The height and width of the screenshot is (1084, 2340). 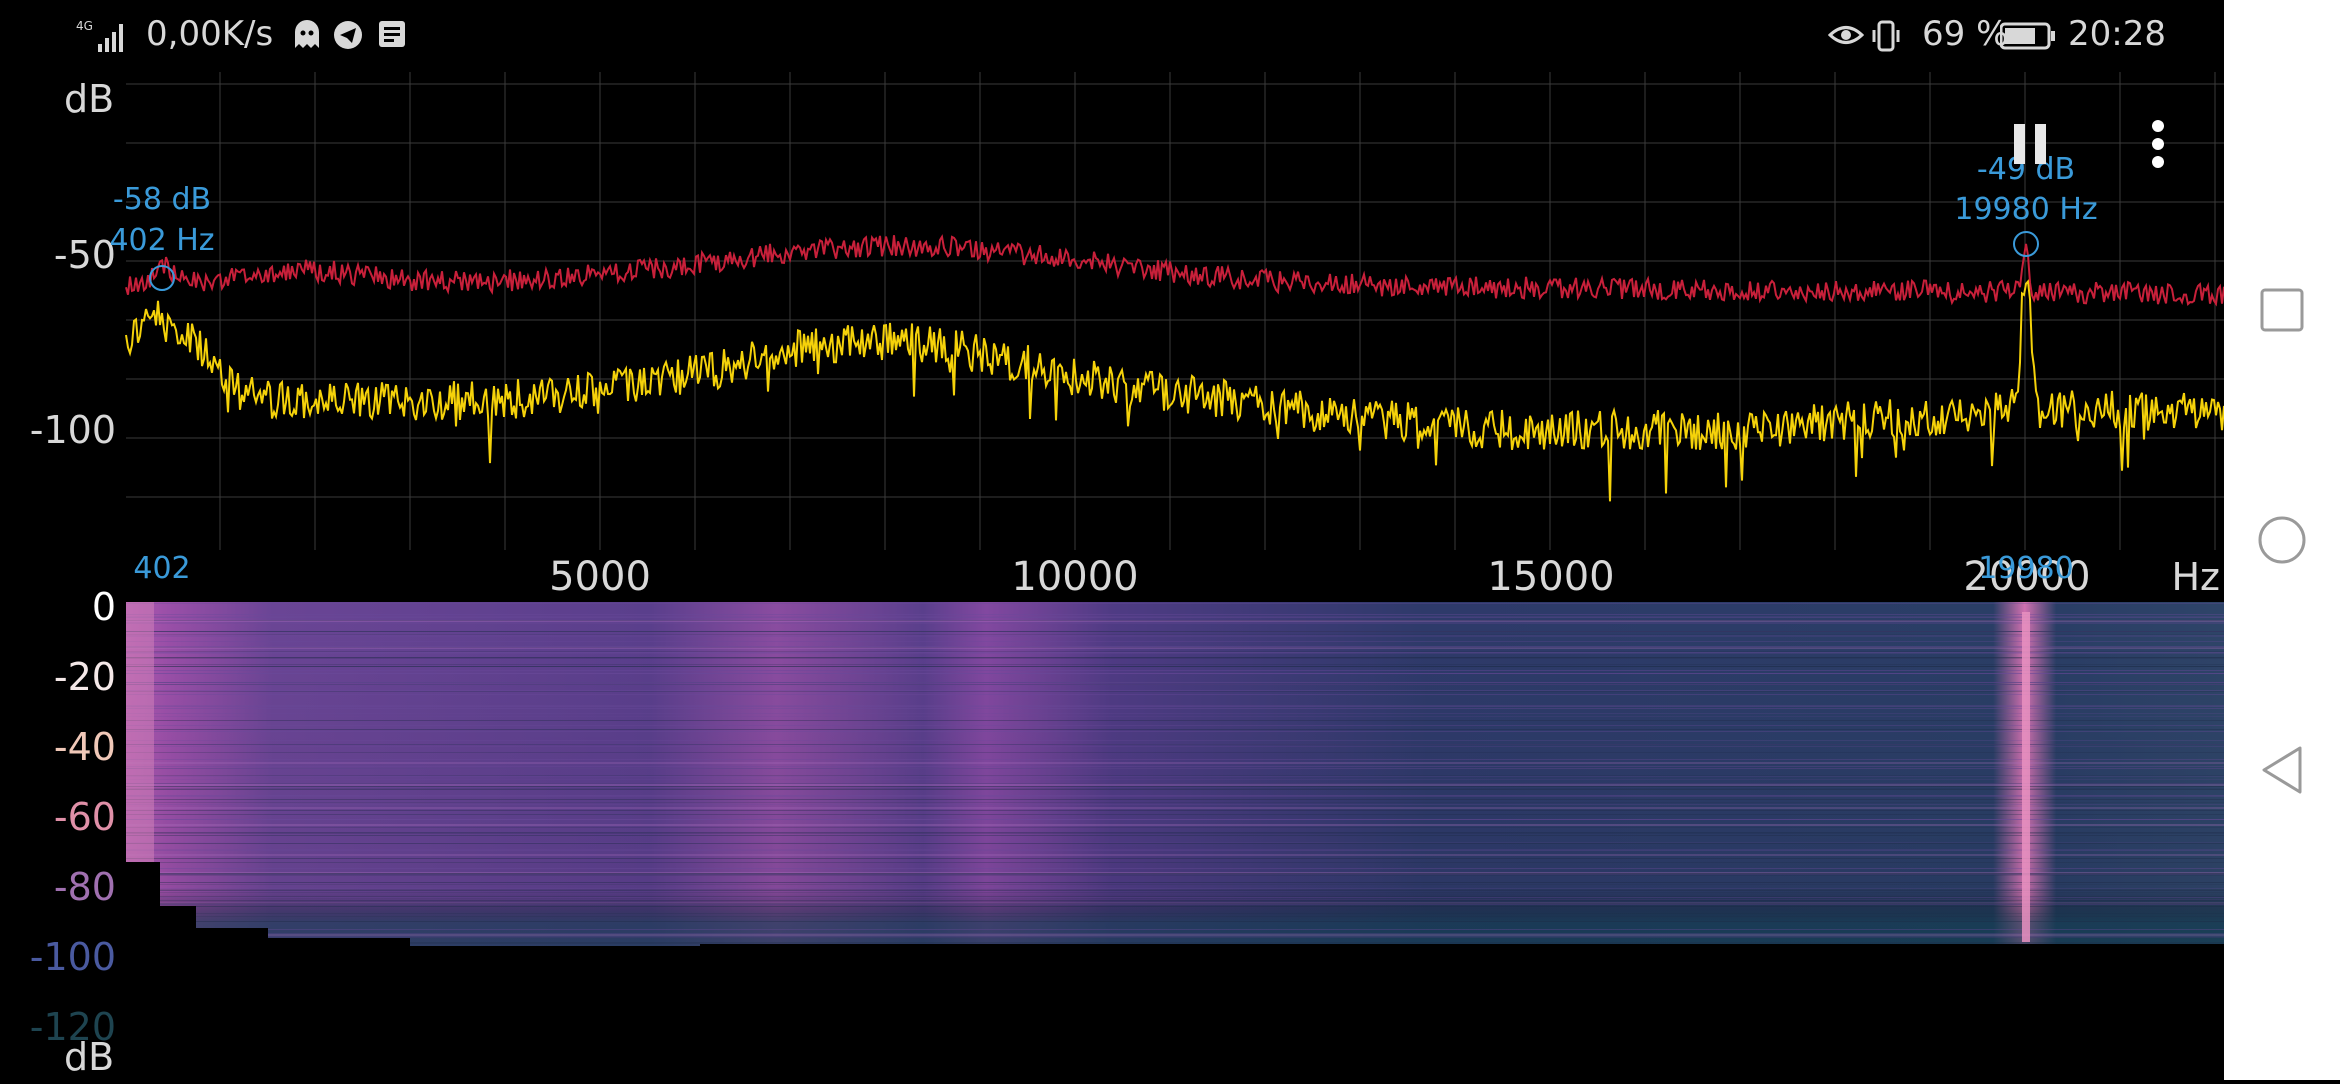 I want to click on clock: 20:28, so click(x=2117, y=34).